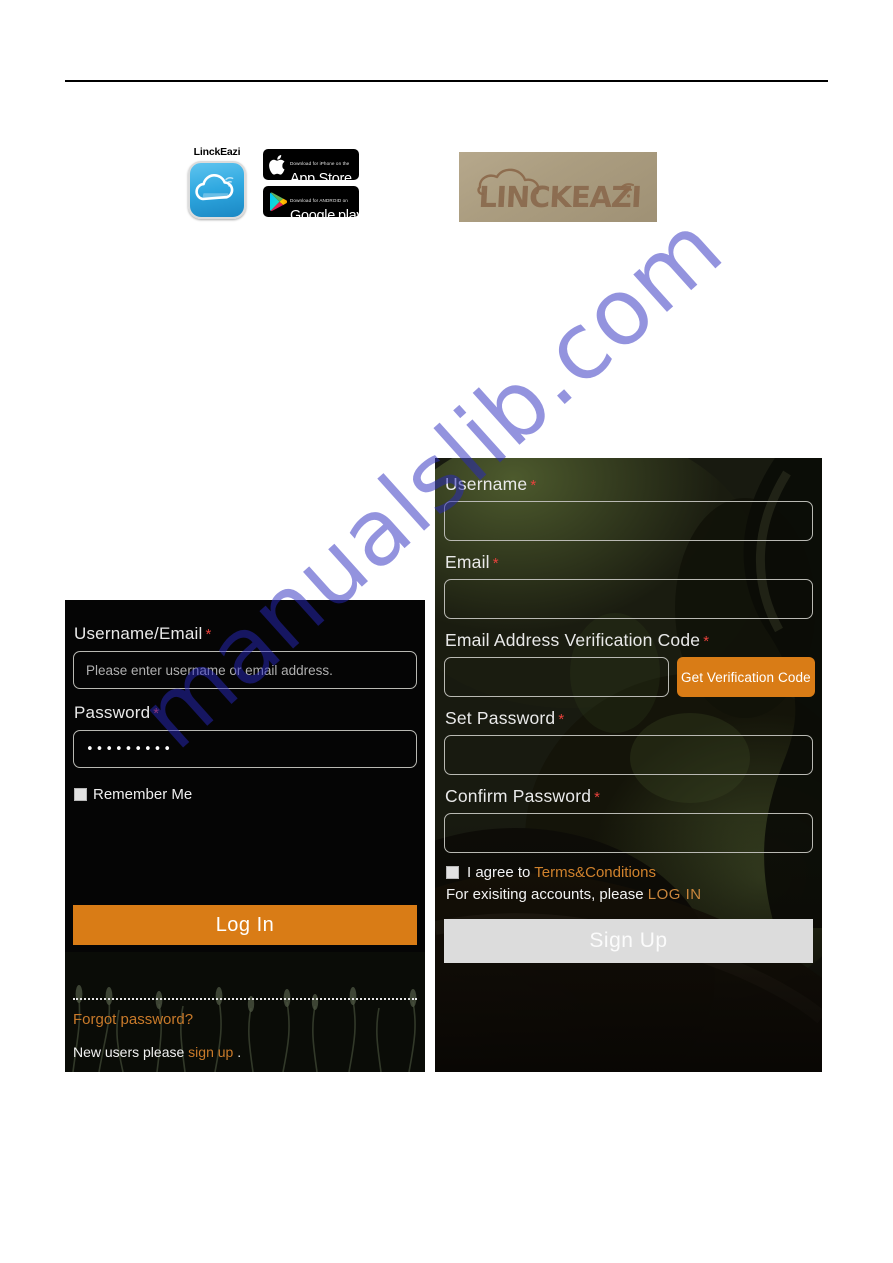  Describe the element at coordinates (628, 755) in the screenshot. I see `signup-set-password-input` at that location.